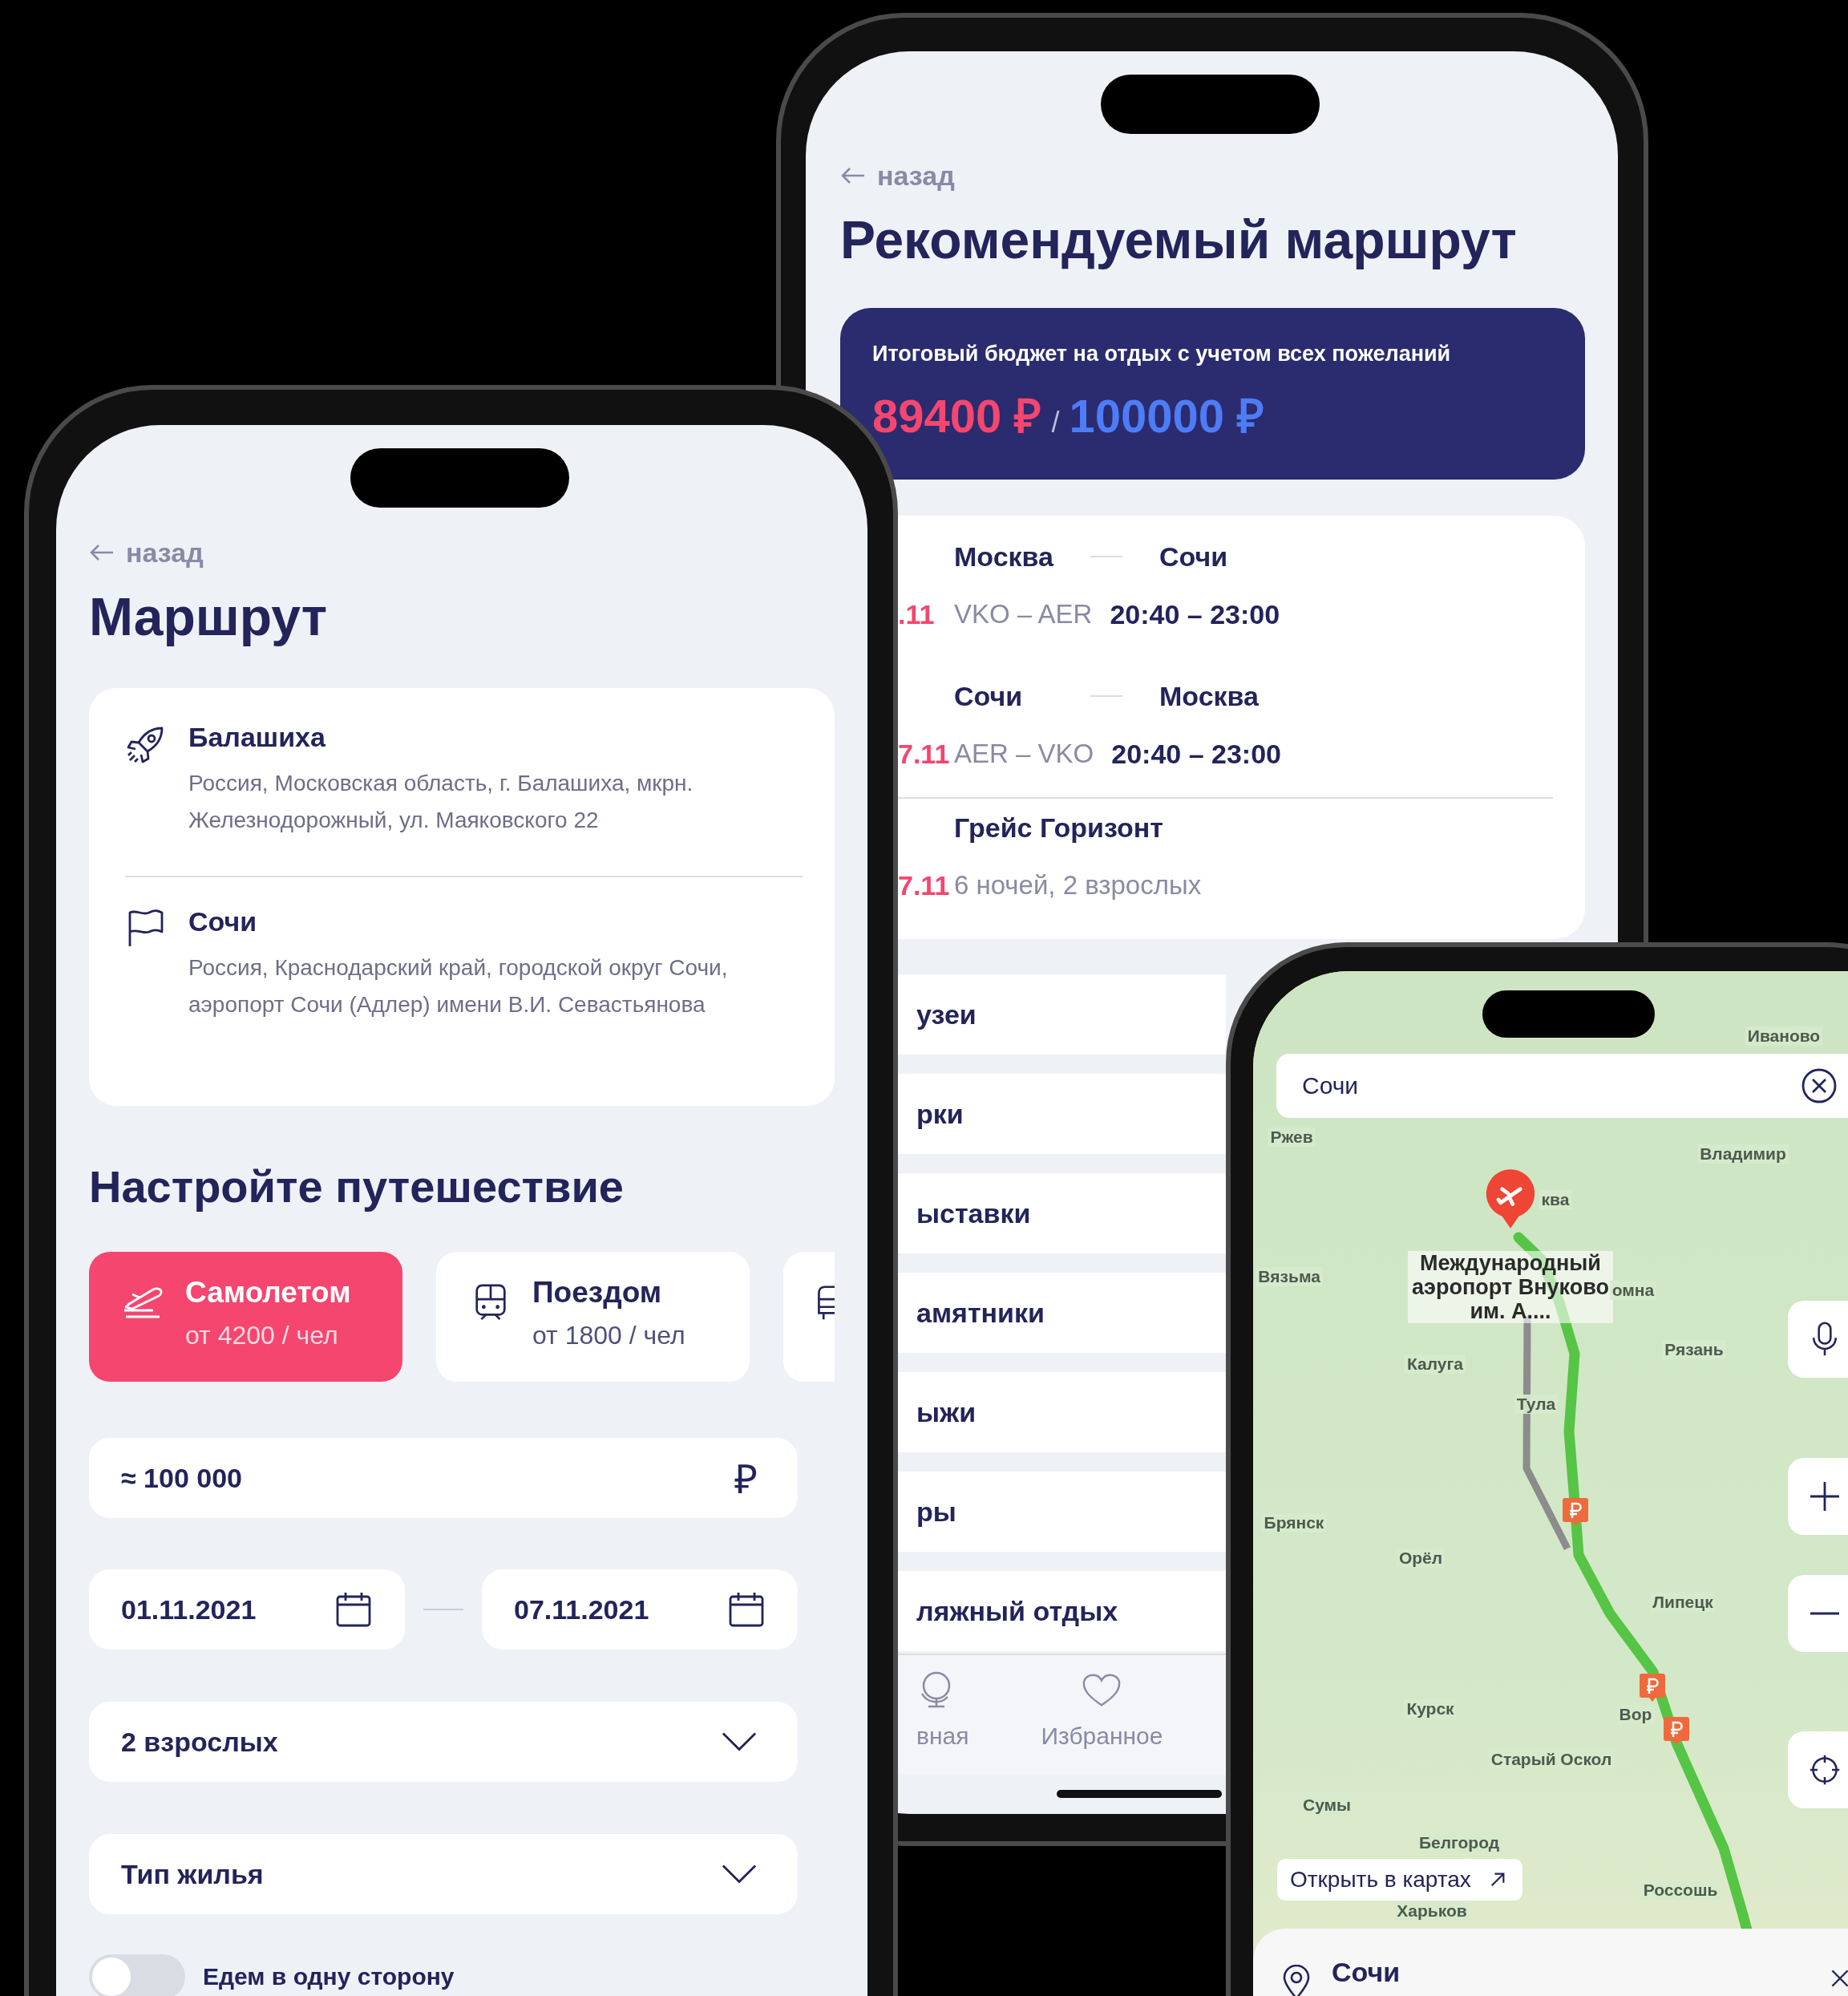 This screenshot has height=1996, width=1848. Describe the element at coordinates (1562, 1086) in the screenshot. I see `search-field: Сочи` at that location.